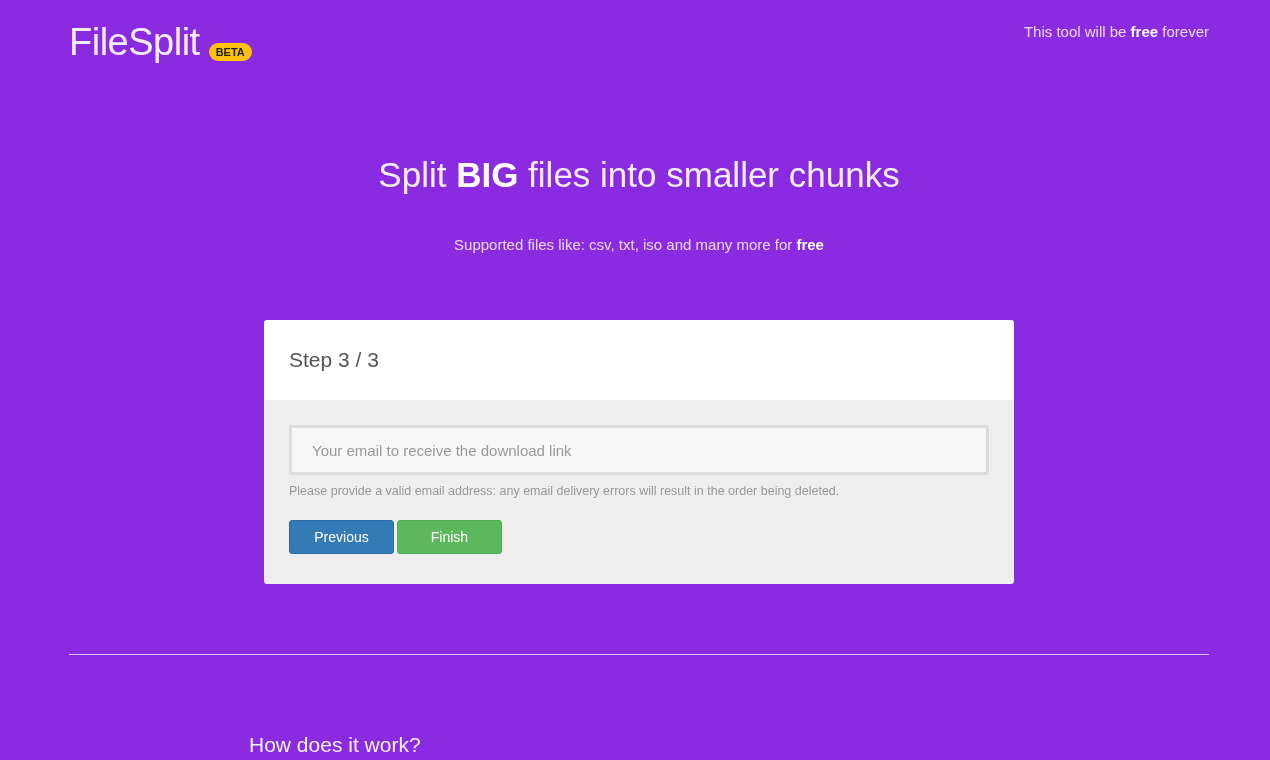 The height and width of the screenshot is (760, 1270). What do you see at coordinates (639, 245) in the screenshot?
I see `hero-subtitle: Supported files like: csv, txt, iso and many more for free` at bounding box center [639, 245].